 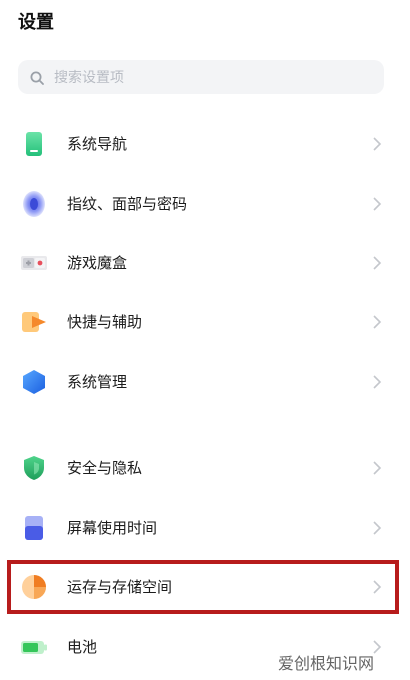 What do you see at coordinates (97, 144) in the screenshot?
I see `settings-item-label: 系统导航` at bounding box center [97, 144].